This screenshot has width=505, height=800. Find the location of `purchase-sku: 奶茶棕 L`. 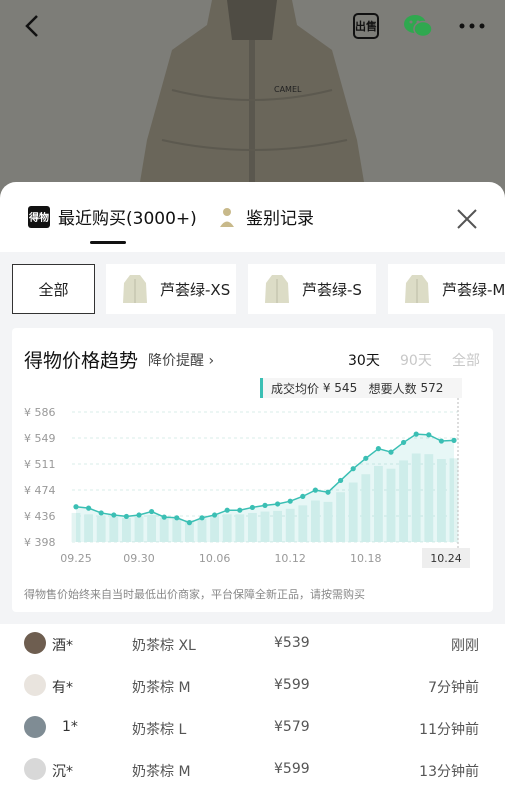

purchase-sku: 奶茶棕 L is located at coordinates (159, 730).